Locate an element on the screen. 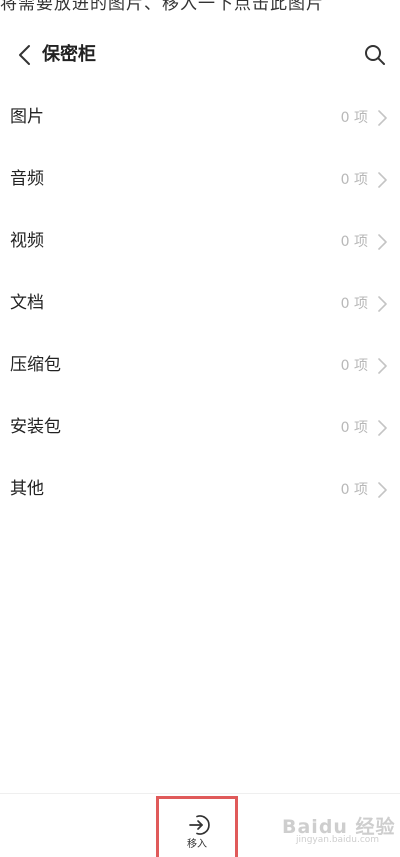  category-row-video: 视频 0 项 is located at coordinates (200, 241).